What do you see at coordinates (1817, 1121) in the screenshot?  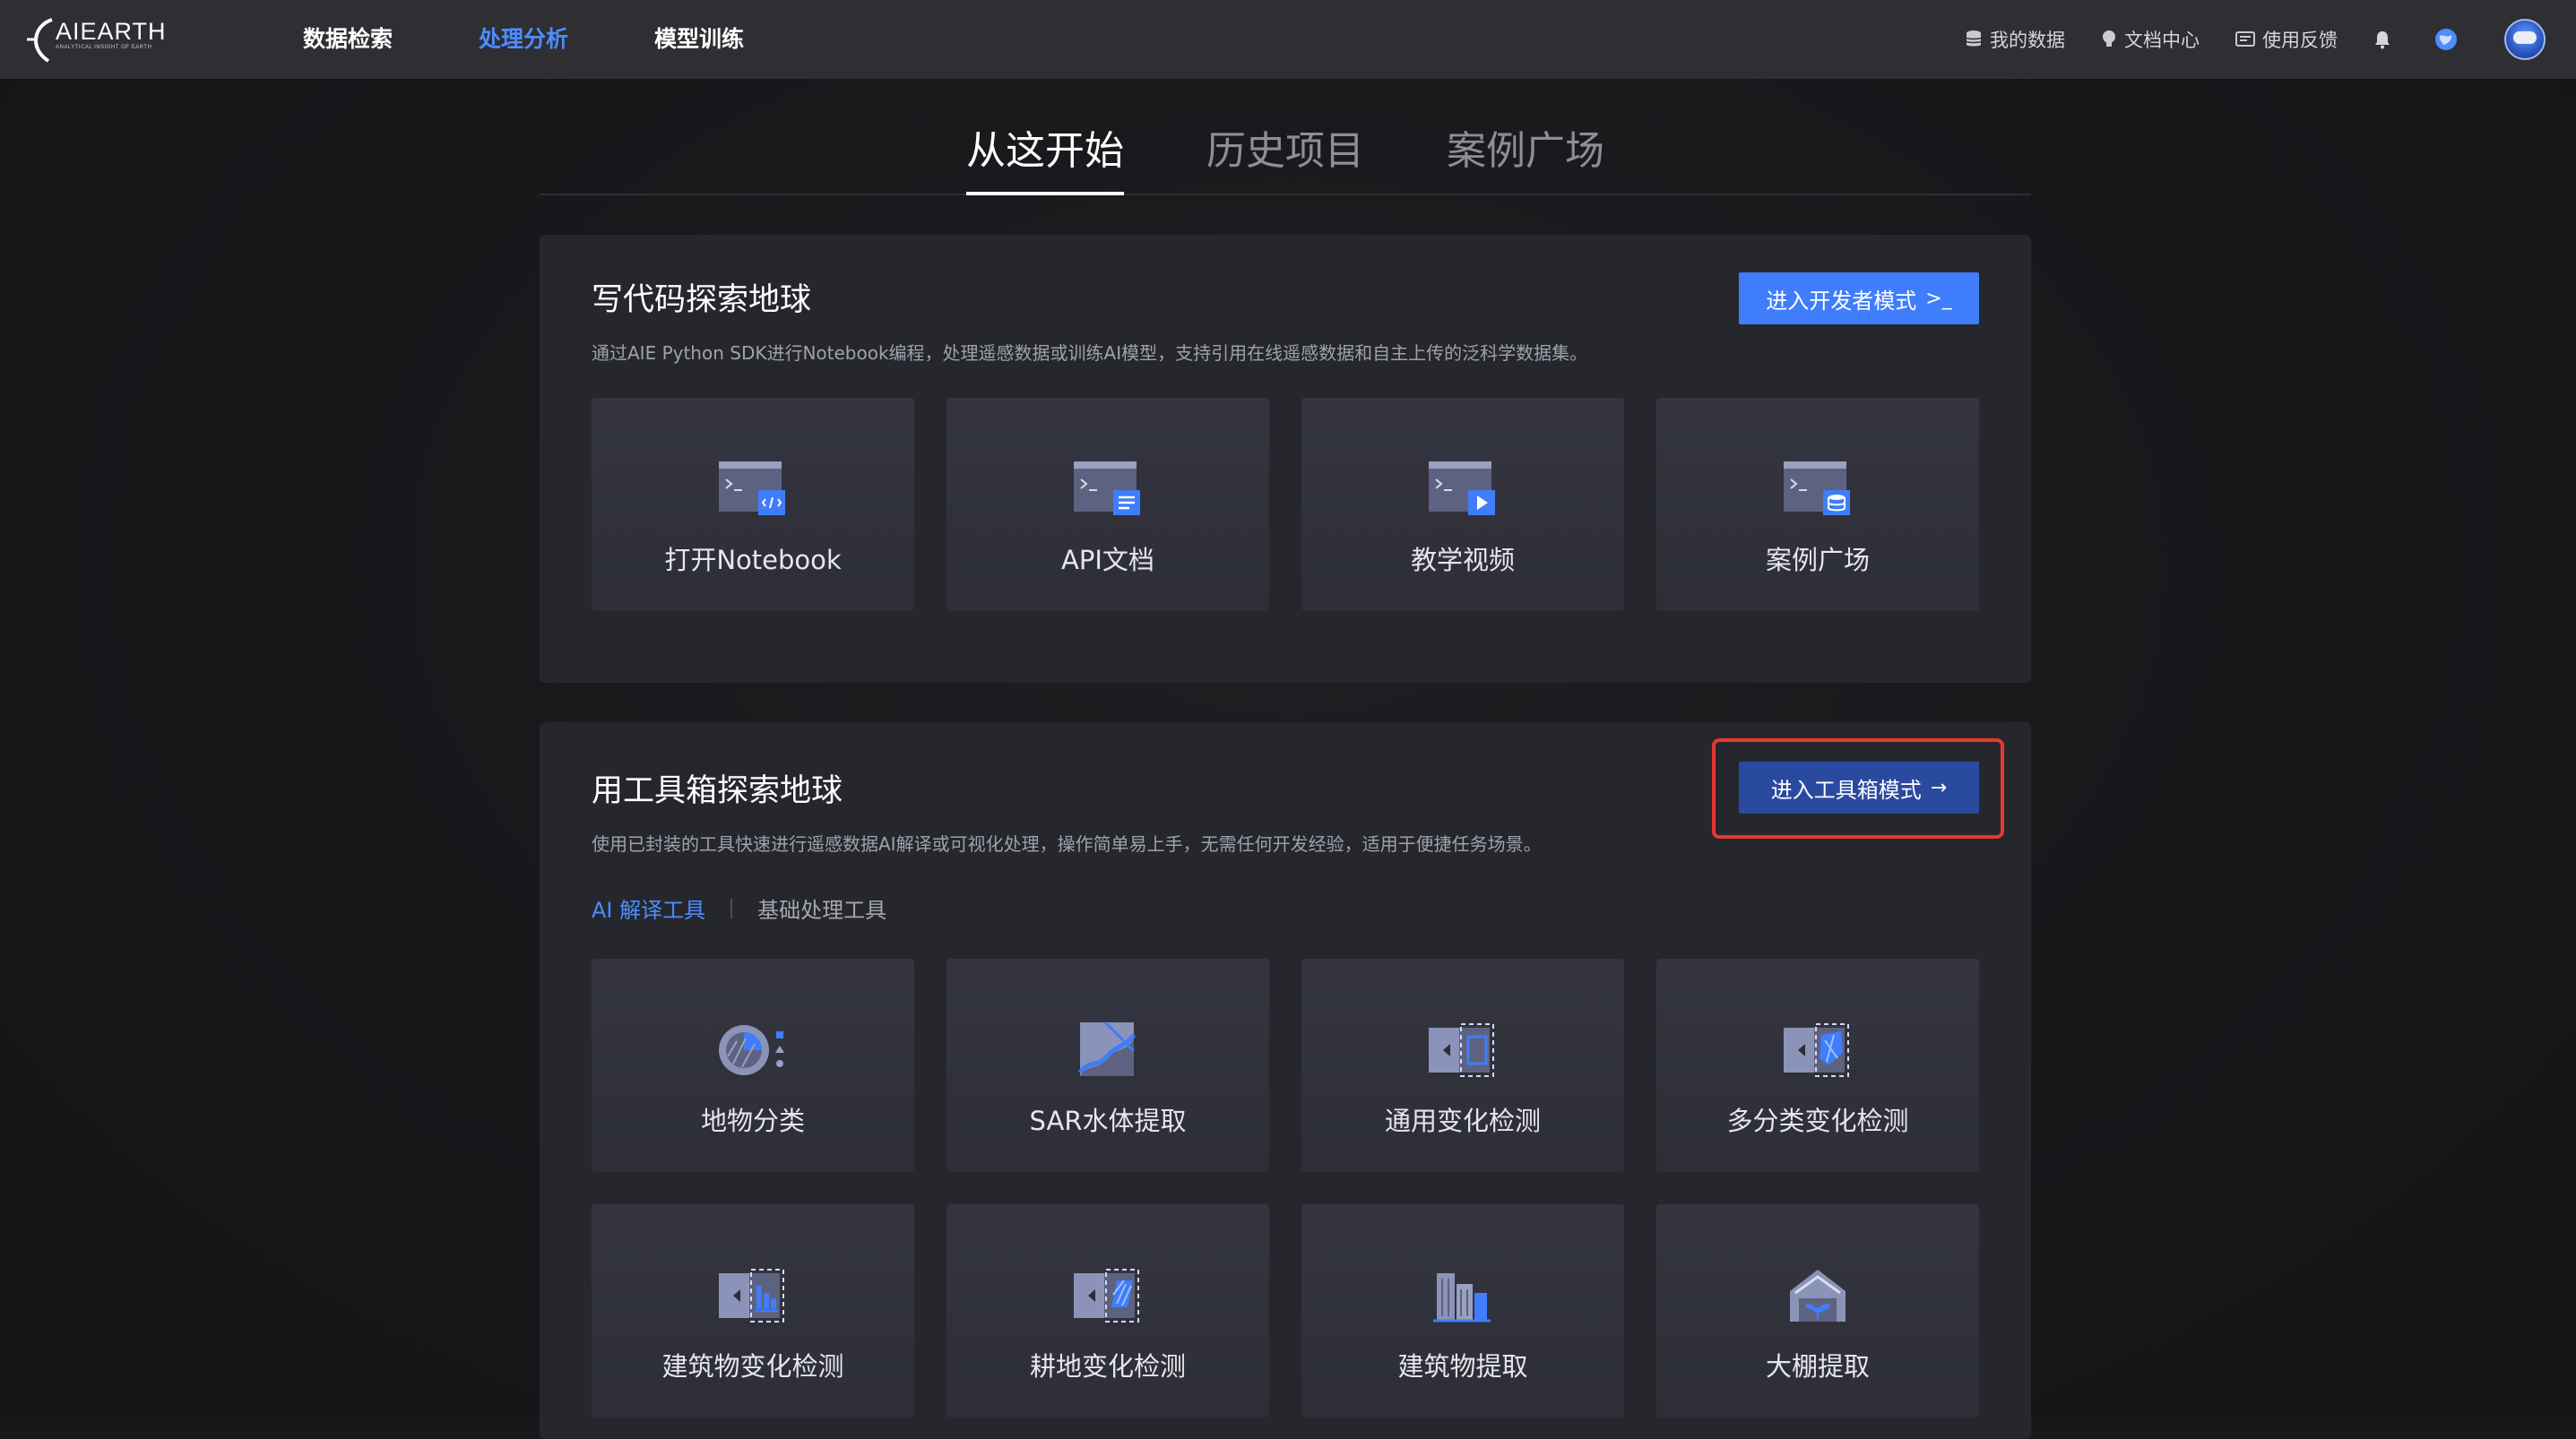 I see `card-label: 多分类变化检测` at bounding box center [1817, 1121].